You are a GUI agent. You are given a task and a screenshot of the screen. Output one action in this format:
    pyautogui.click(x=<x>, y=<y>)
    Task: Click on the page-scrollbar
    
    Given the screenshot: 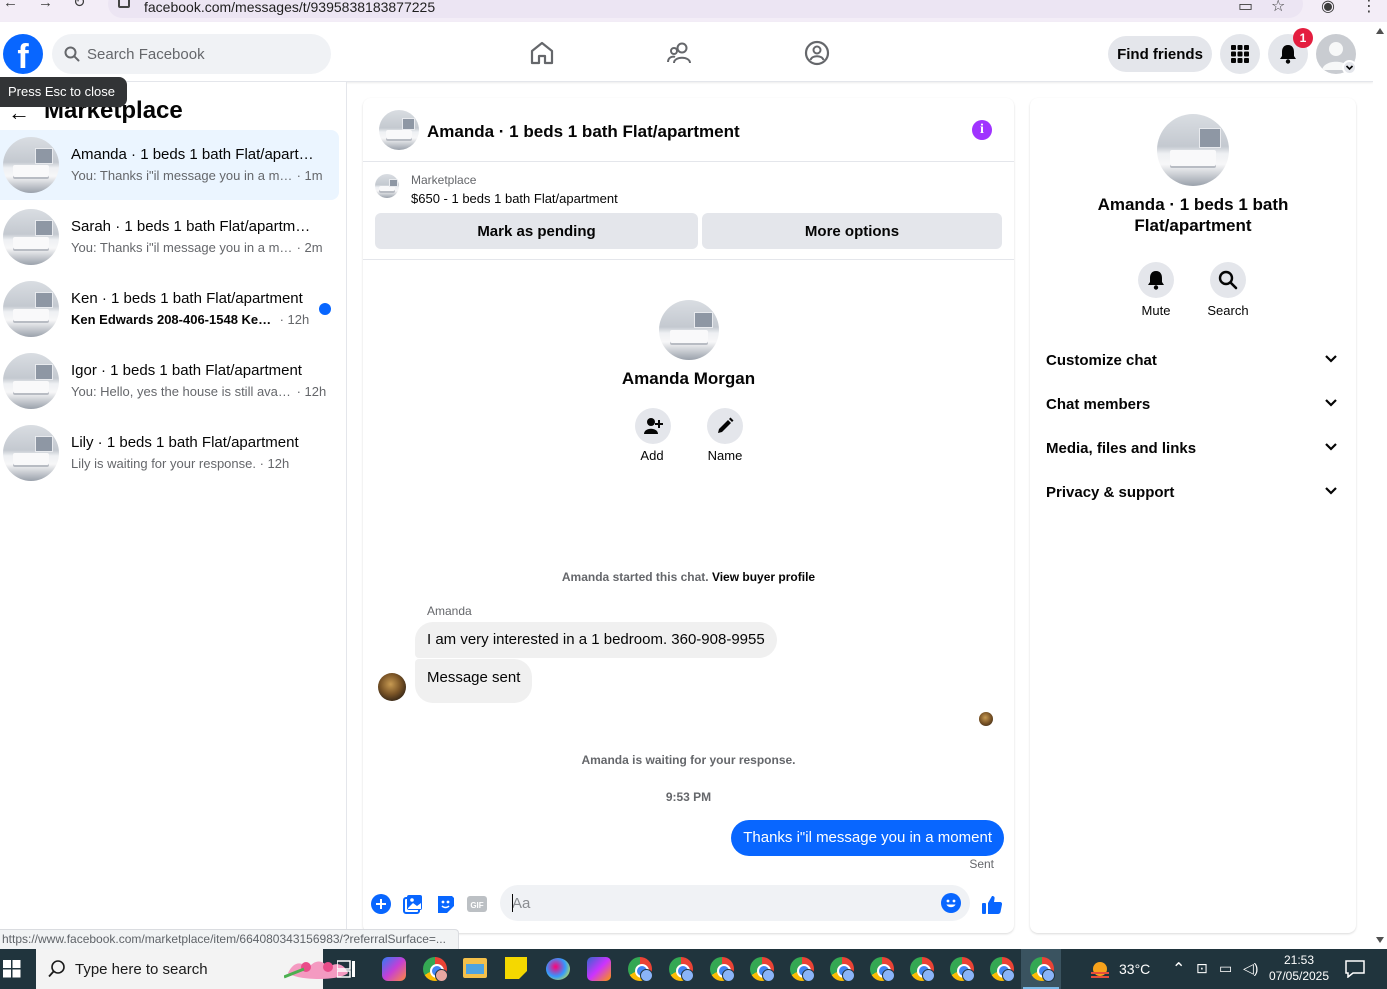 What is the action you would take?
    pyautogui.click(x=1380, y=485)
    